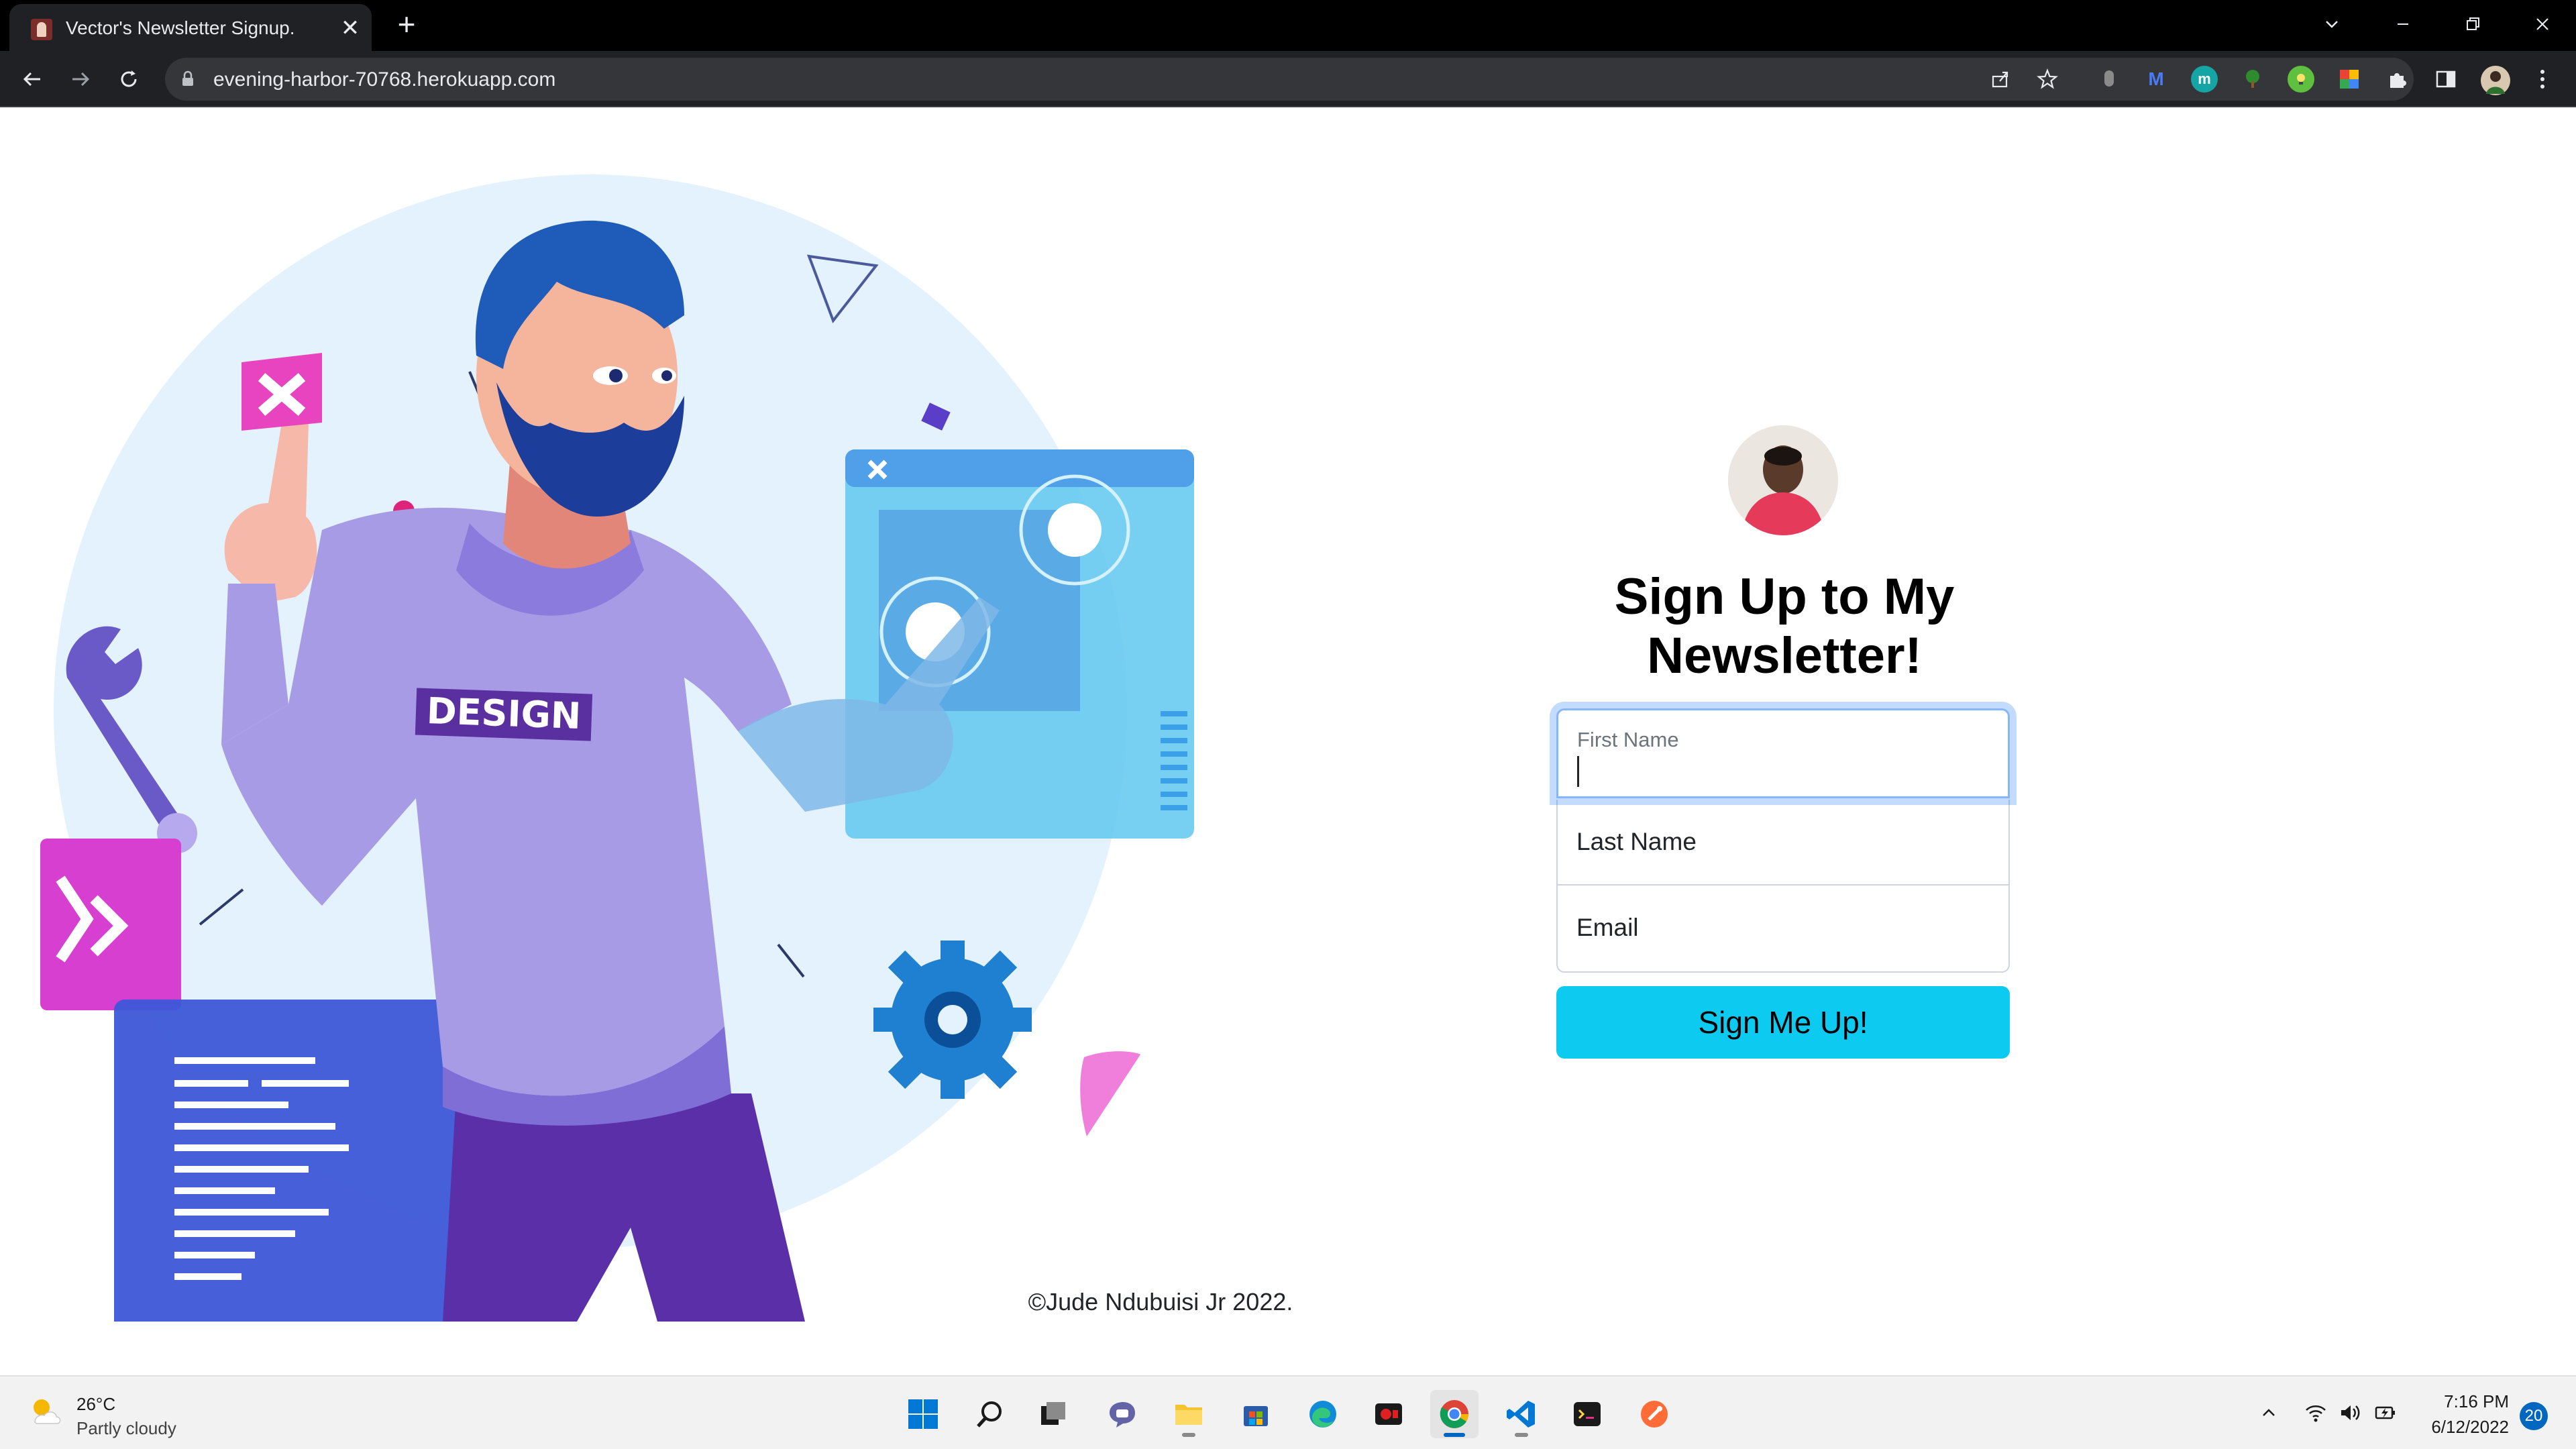 The image size is (2576, 1449). Describe the element at coordinates (2445, 79) in the screenshot. I see `side-panel-icon` at that location.